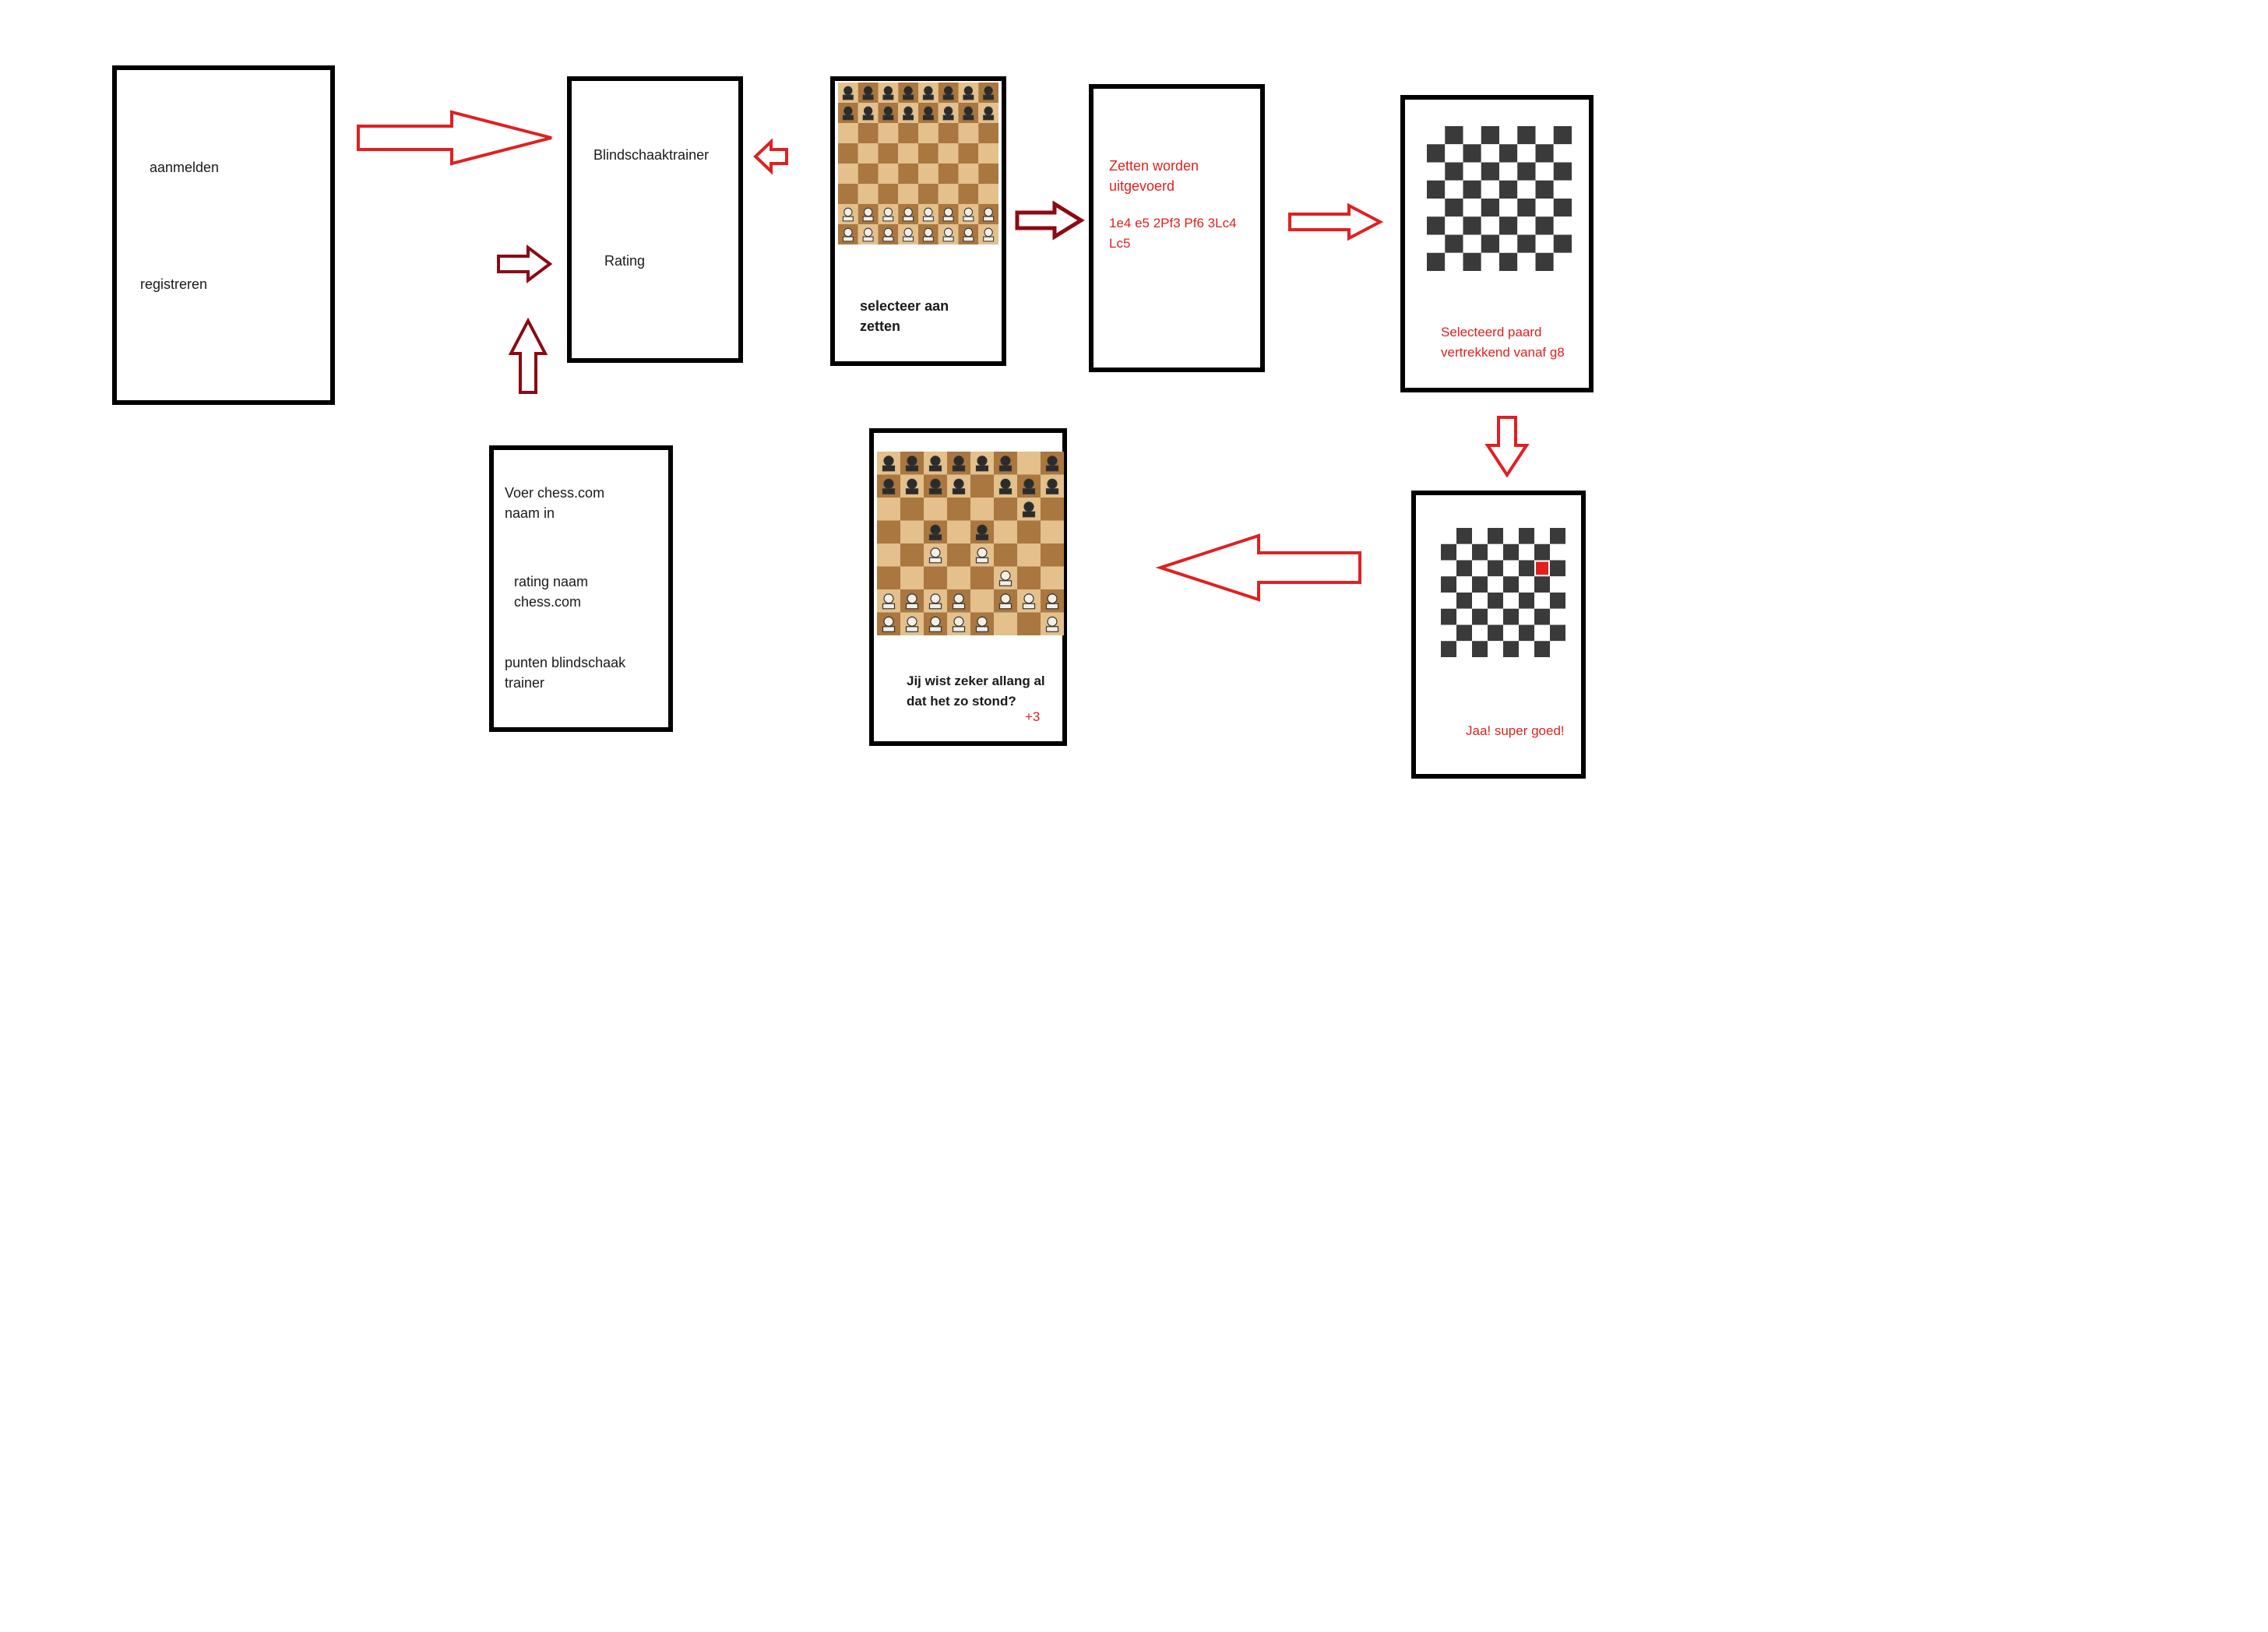 The height and width of the screenshot is (1632, 2268). Describe the element at coordinates (1258, 567) in the screenshot. I see `arrow-feedback-to-result` at that location.